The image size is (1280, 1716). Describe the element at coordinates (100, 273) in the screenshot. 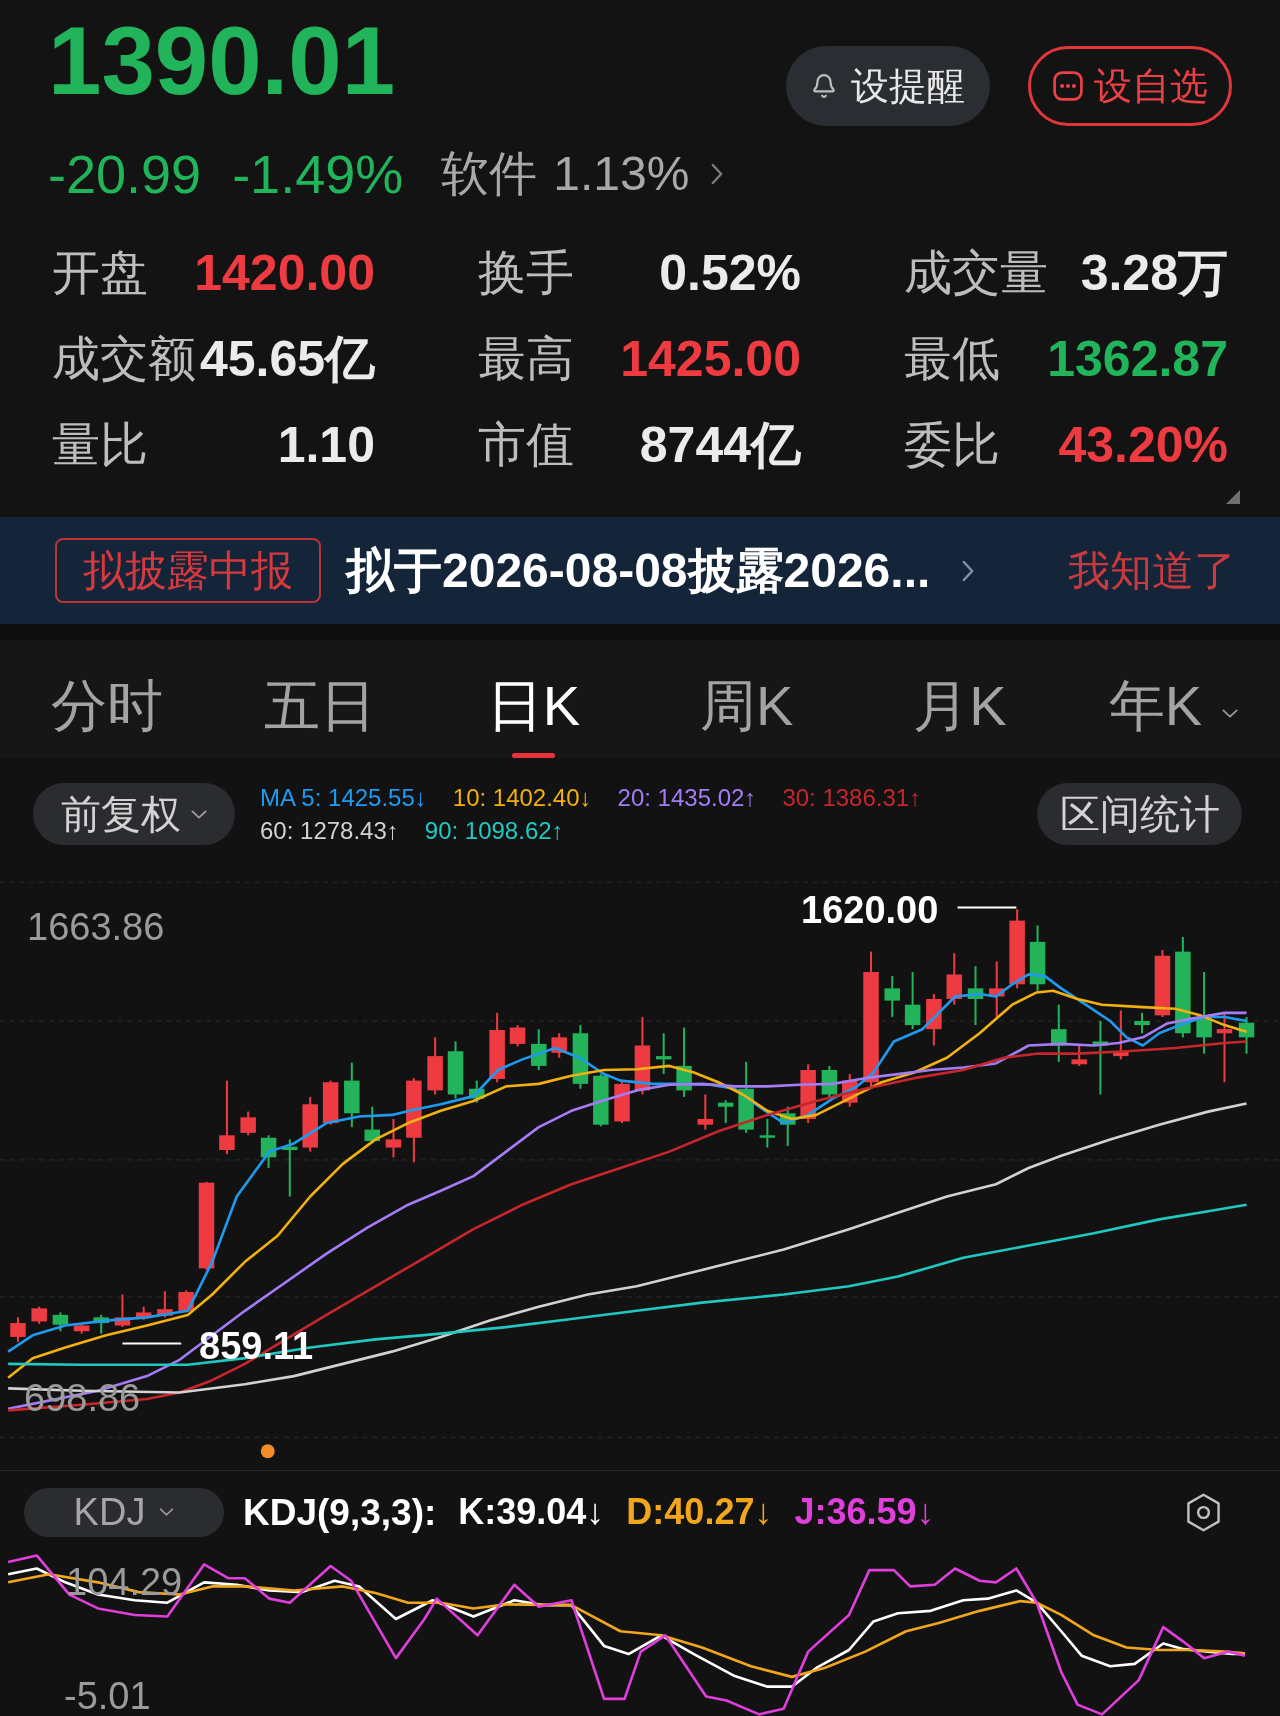

I see `stat-label: 开盘` at that location.